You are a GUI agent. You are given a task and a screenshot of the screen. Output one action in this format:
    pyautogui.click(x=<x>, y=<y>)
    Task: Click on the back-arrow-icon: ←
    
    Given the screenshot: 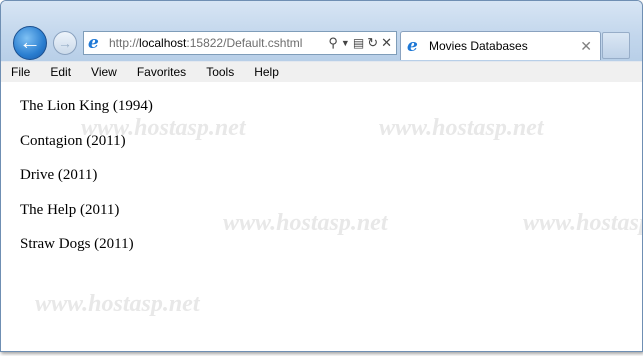 What is the action you would take?
    pyautogui.click(x=30, y=41)
    